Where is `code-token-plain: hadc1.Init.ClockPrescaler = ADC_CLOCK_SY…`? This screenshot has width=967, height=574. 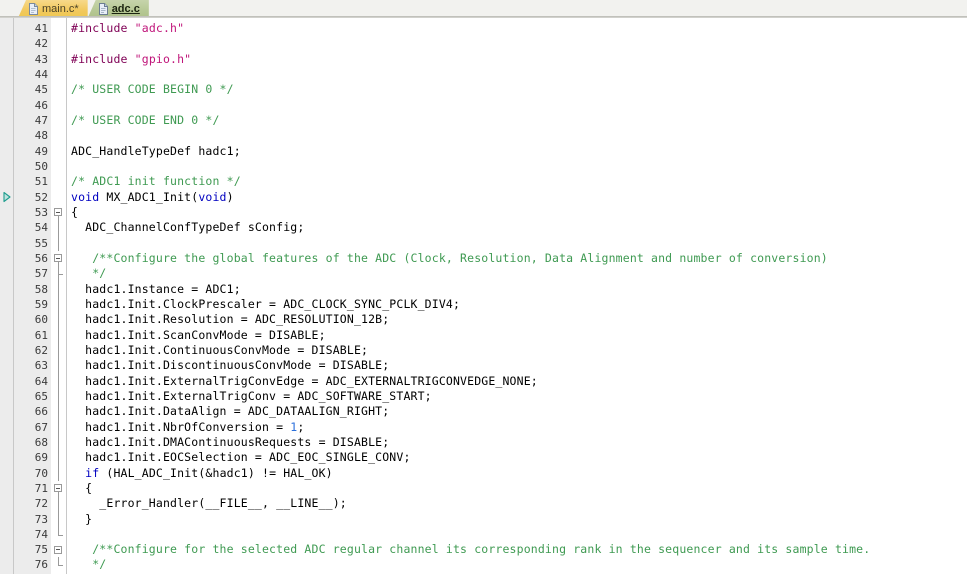 code-token-plain: hadc1.Init.ClockPrescaler = ADC_CLOCK_SY… is located at coordinates (266, 303).